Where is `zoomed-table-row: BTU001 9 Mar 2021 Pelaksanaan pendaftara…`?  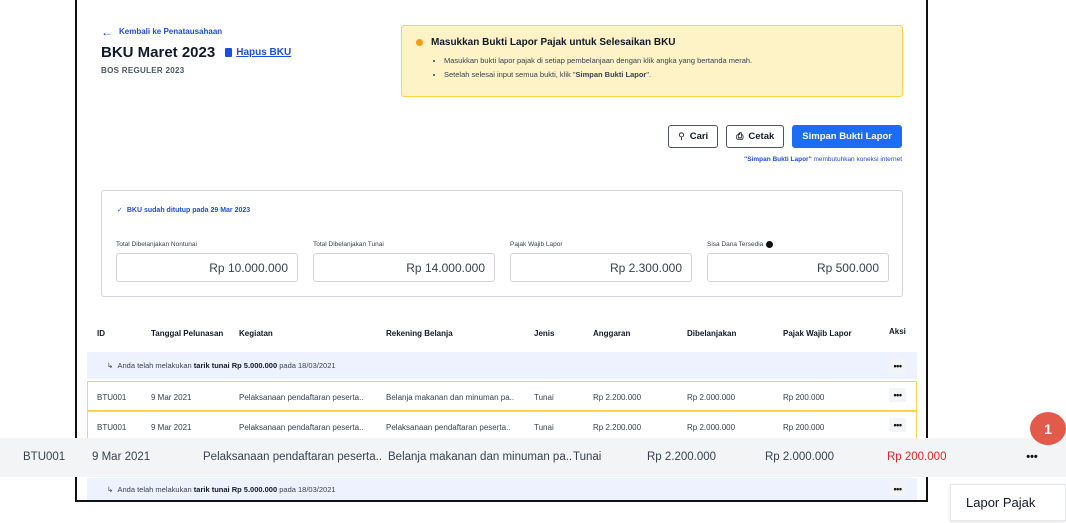 zoomed-table-row: BTU001 9 Mar 2021 Pelaksanaan pendaftara… is located at coordinates (533, 457).